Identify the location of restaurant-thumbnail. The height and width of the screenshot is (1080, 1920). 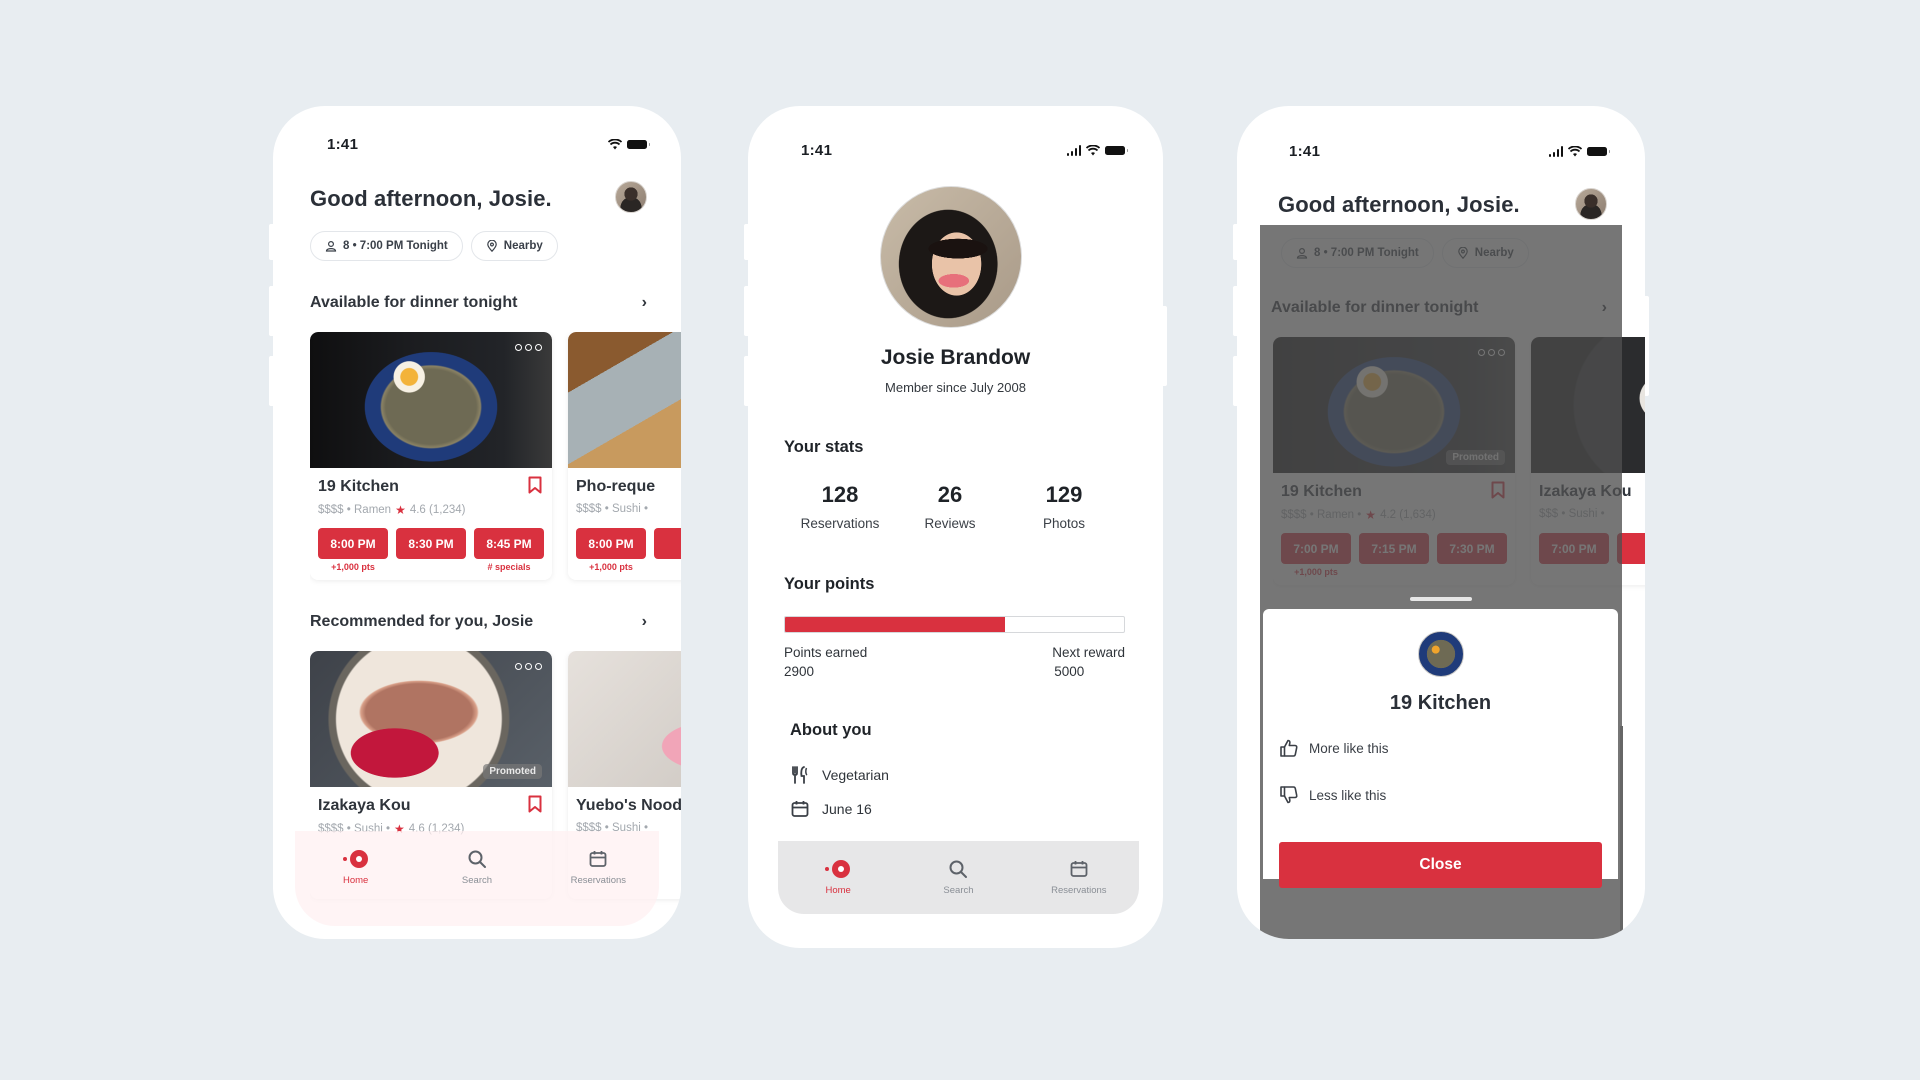
(1441, 654).